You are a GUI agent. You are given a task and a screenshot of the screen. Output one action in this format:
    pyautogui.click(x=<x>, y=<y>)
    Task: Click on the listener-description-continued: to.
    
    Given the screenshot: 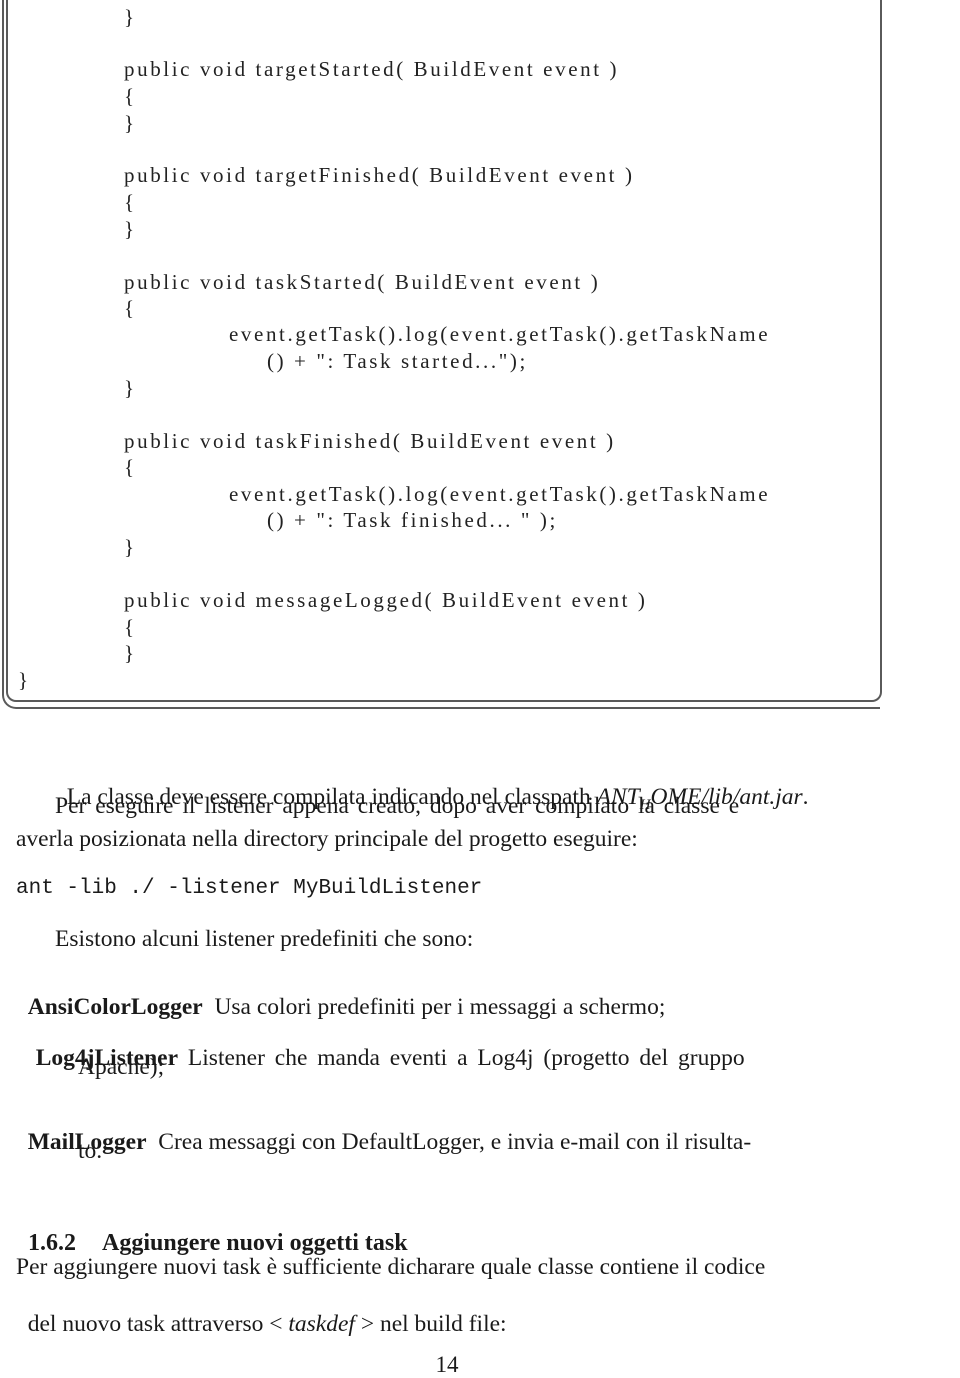 What is the action you would take?
    pyautogui.click(x=90, y=1151)
    